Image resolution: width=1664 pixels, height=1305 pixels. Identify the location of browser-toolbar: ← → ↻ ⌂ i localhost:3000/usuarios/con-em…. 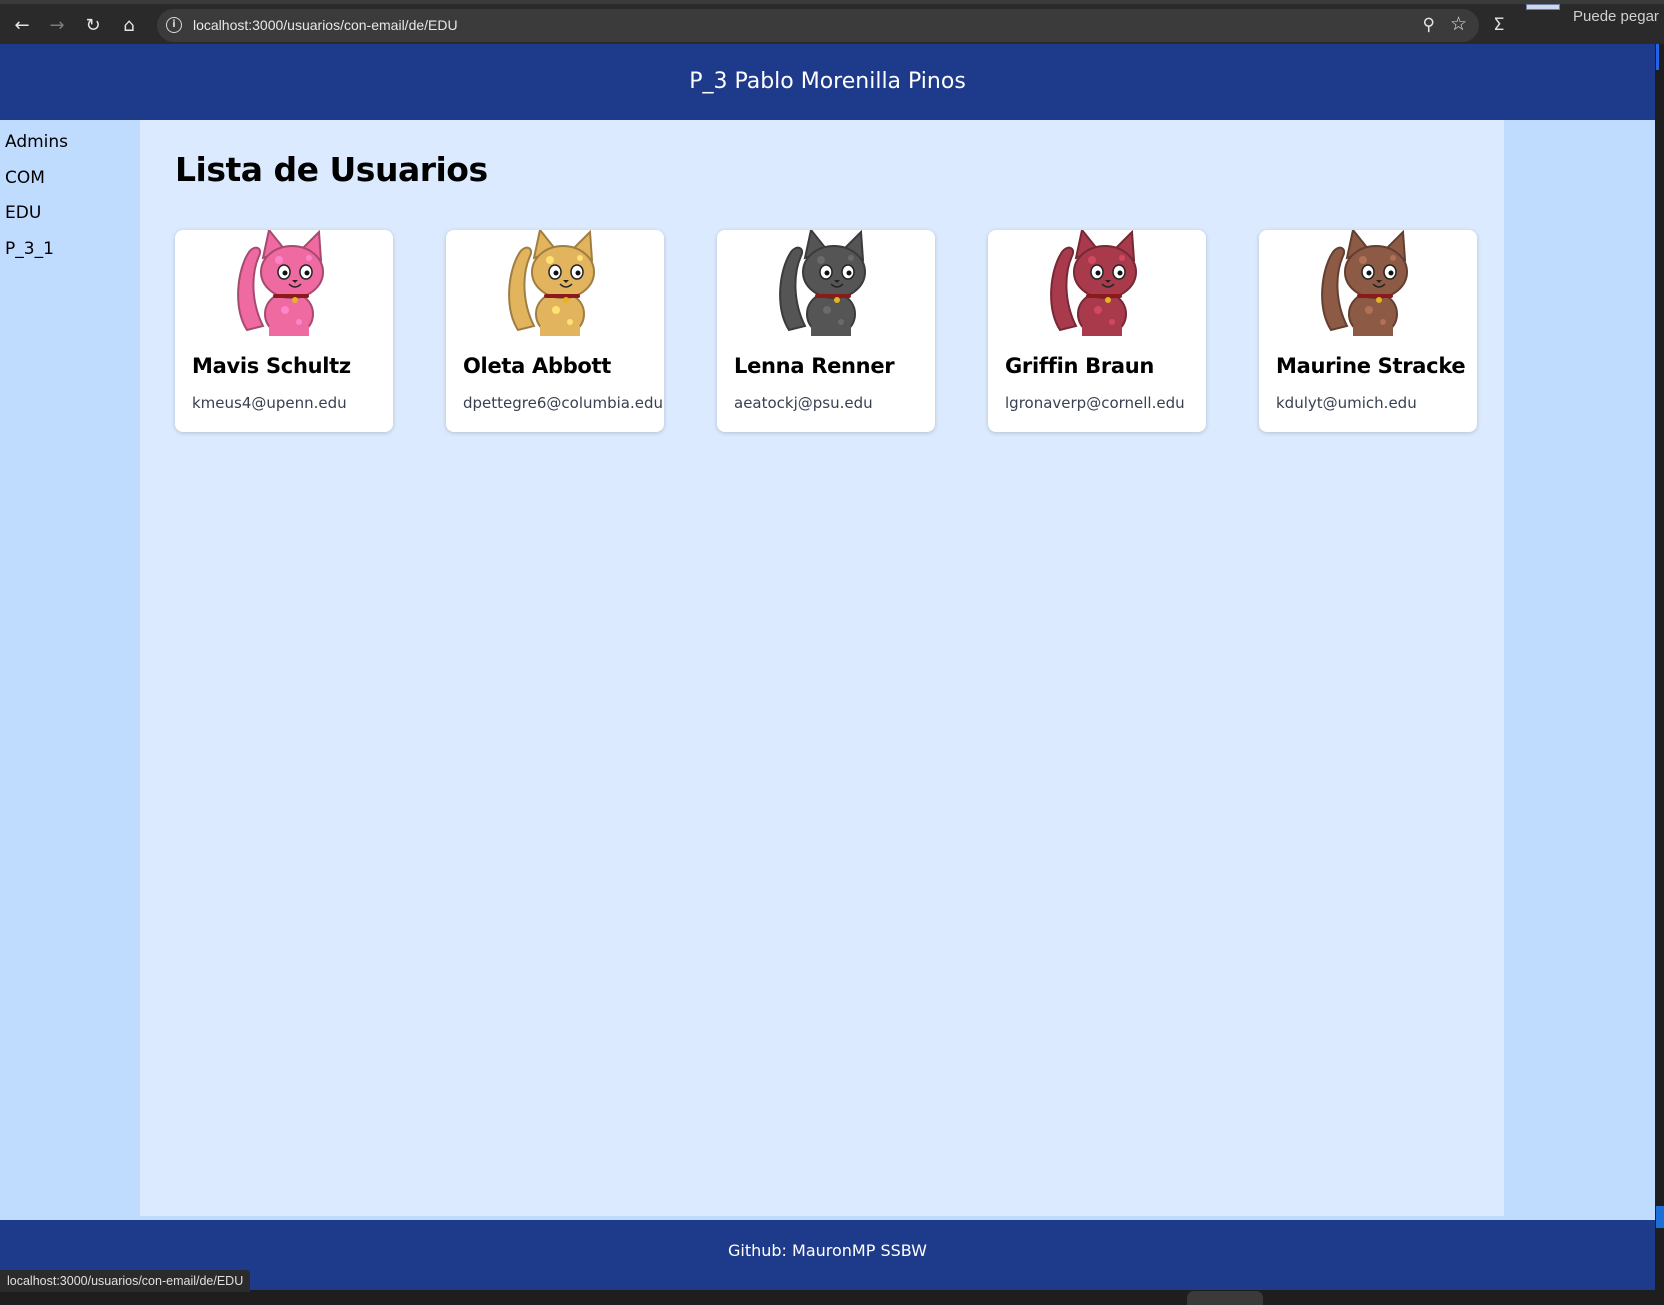
(832, 24).